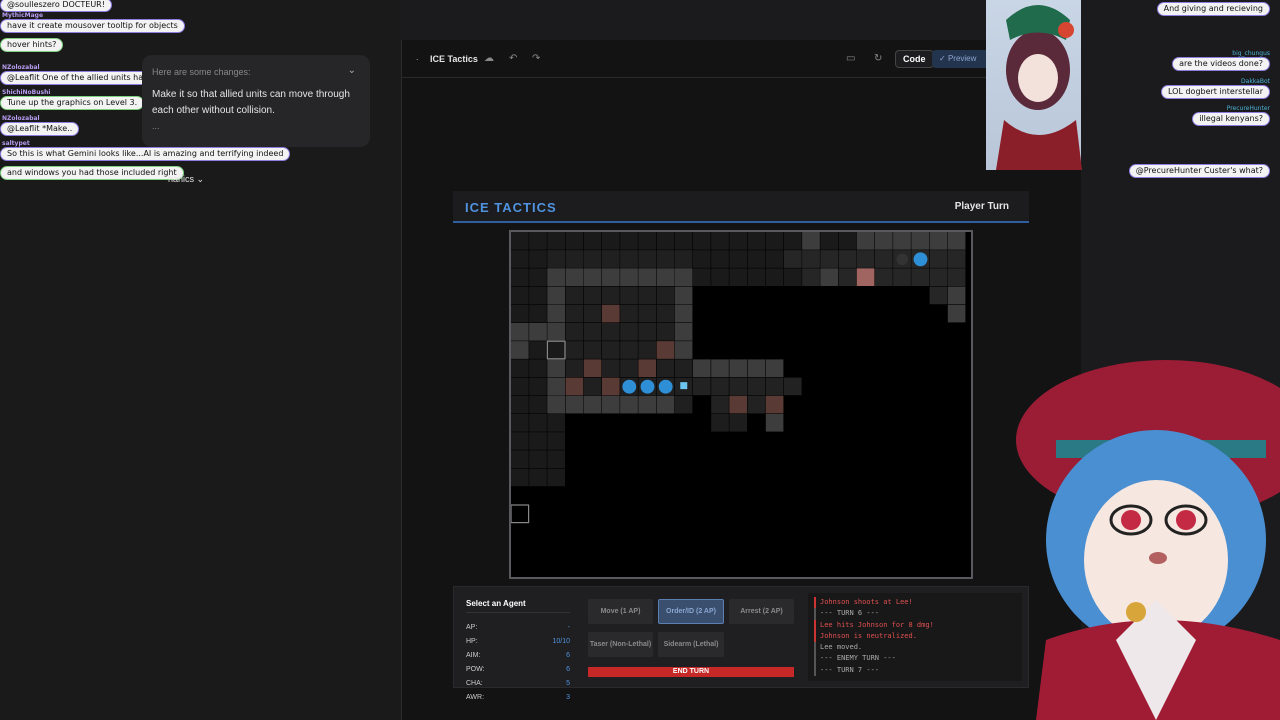 This screenshot has width=1280, height=720. I want to click on cloud-icon: ☁, so click(489, 58).